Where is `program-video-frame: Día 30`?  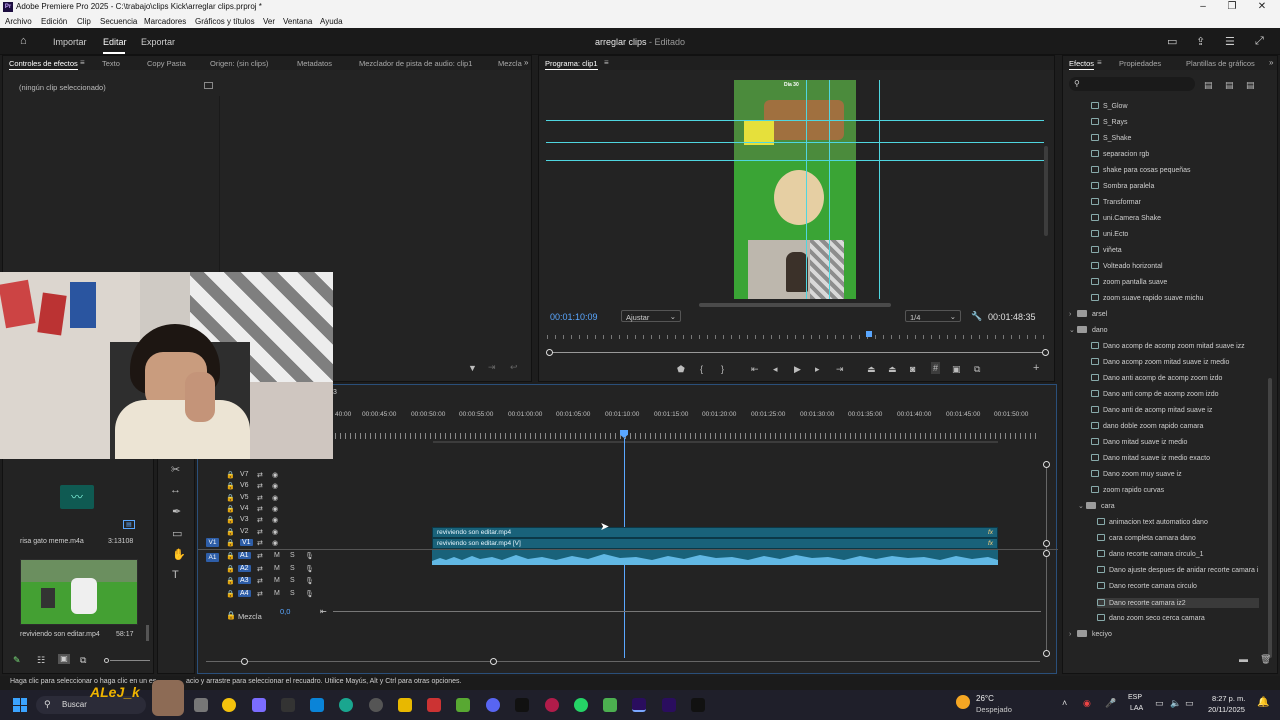
program-video-frame: Día 30 is located at coordinates (795, 189).